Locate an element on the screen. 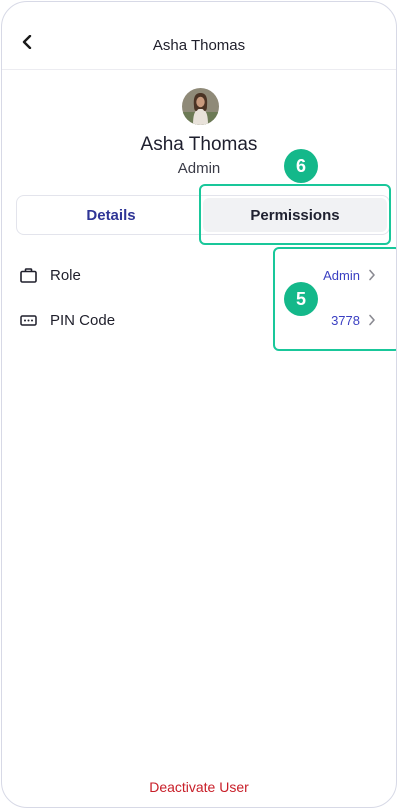  profile-name: Asha Thomas is located at coordinates (199, 144).